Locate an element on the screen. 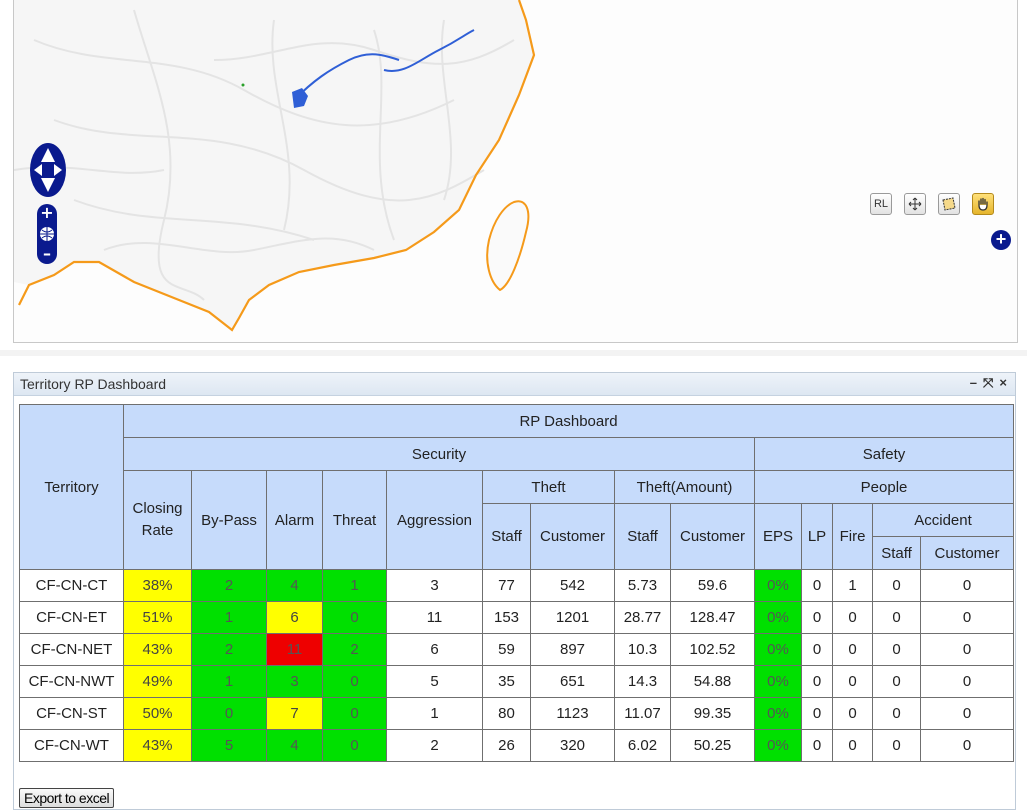  green-marker is located at coordinates (243, 85).